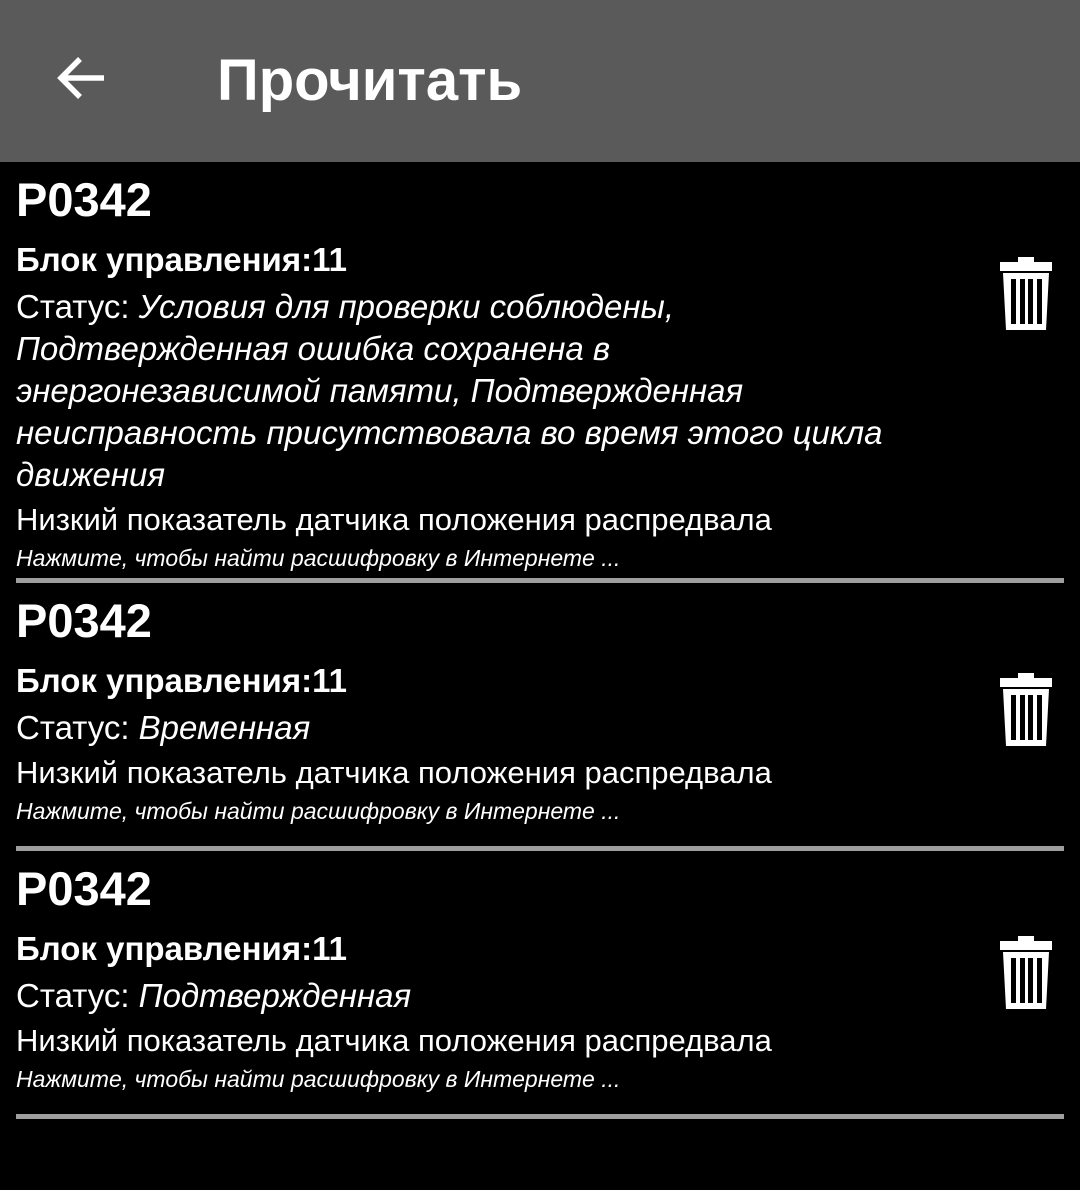 The image size is (1080, 1190). I want to click on status-value: Подтвержденная, so click(275, 995).